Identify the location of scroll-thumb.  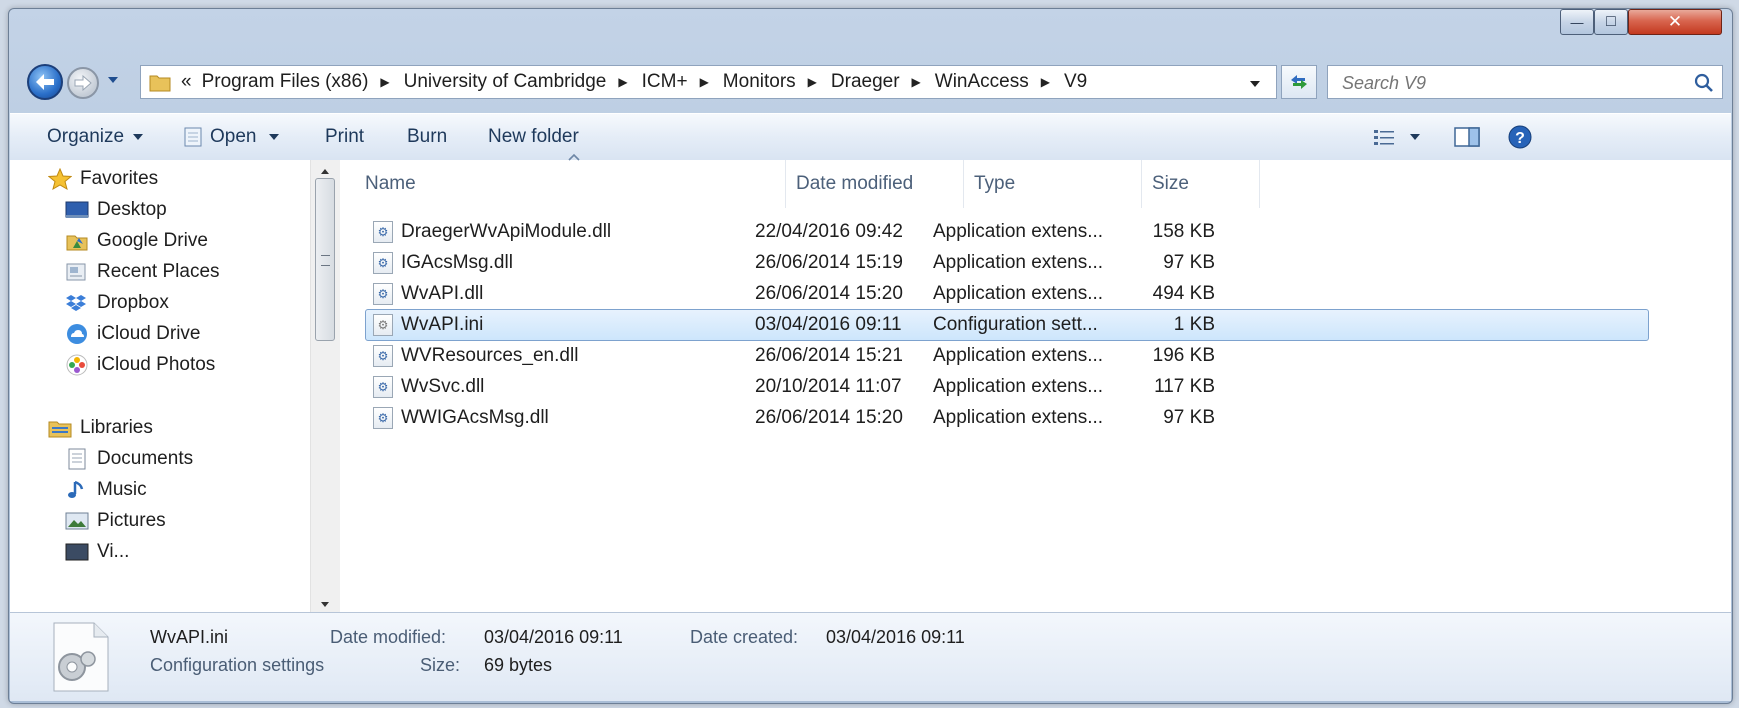
(325, 259).